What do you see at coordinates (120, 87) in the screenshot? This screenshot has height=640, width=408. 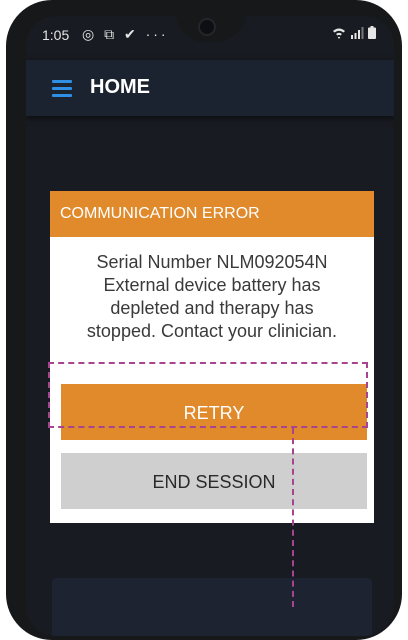 I see `page-title: HOME` at bounding box center [120, 87].